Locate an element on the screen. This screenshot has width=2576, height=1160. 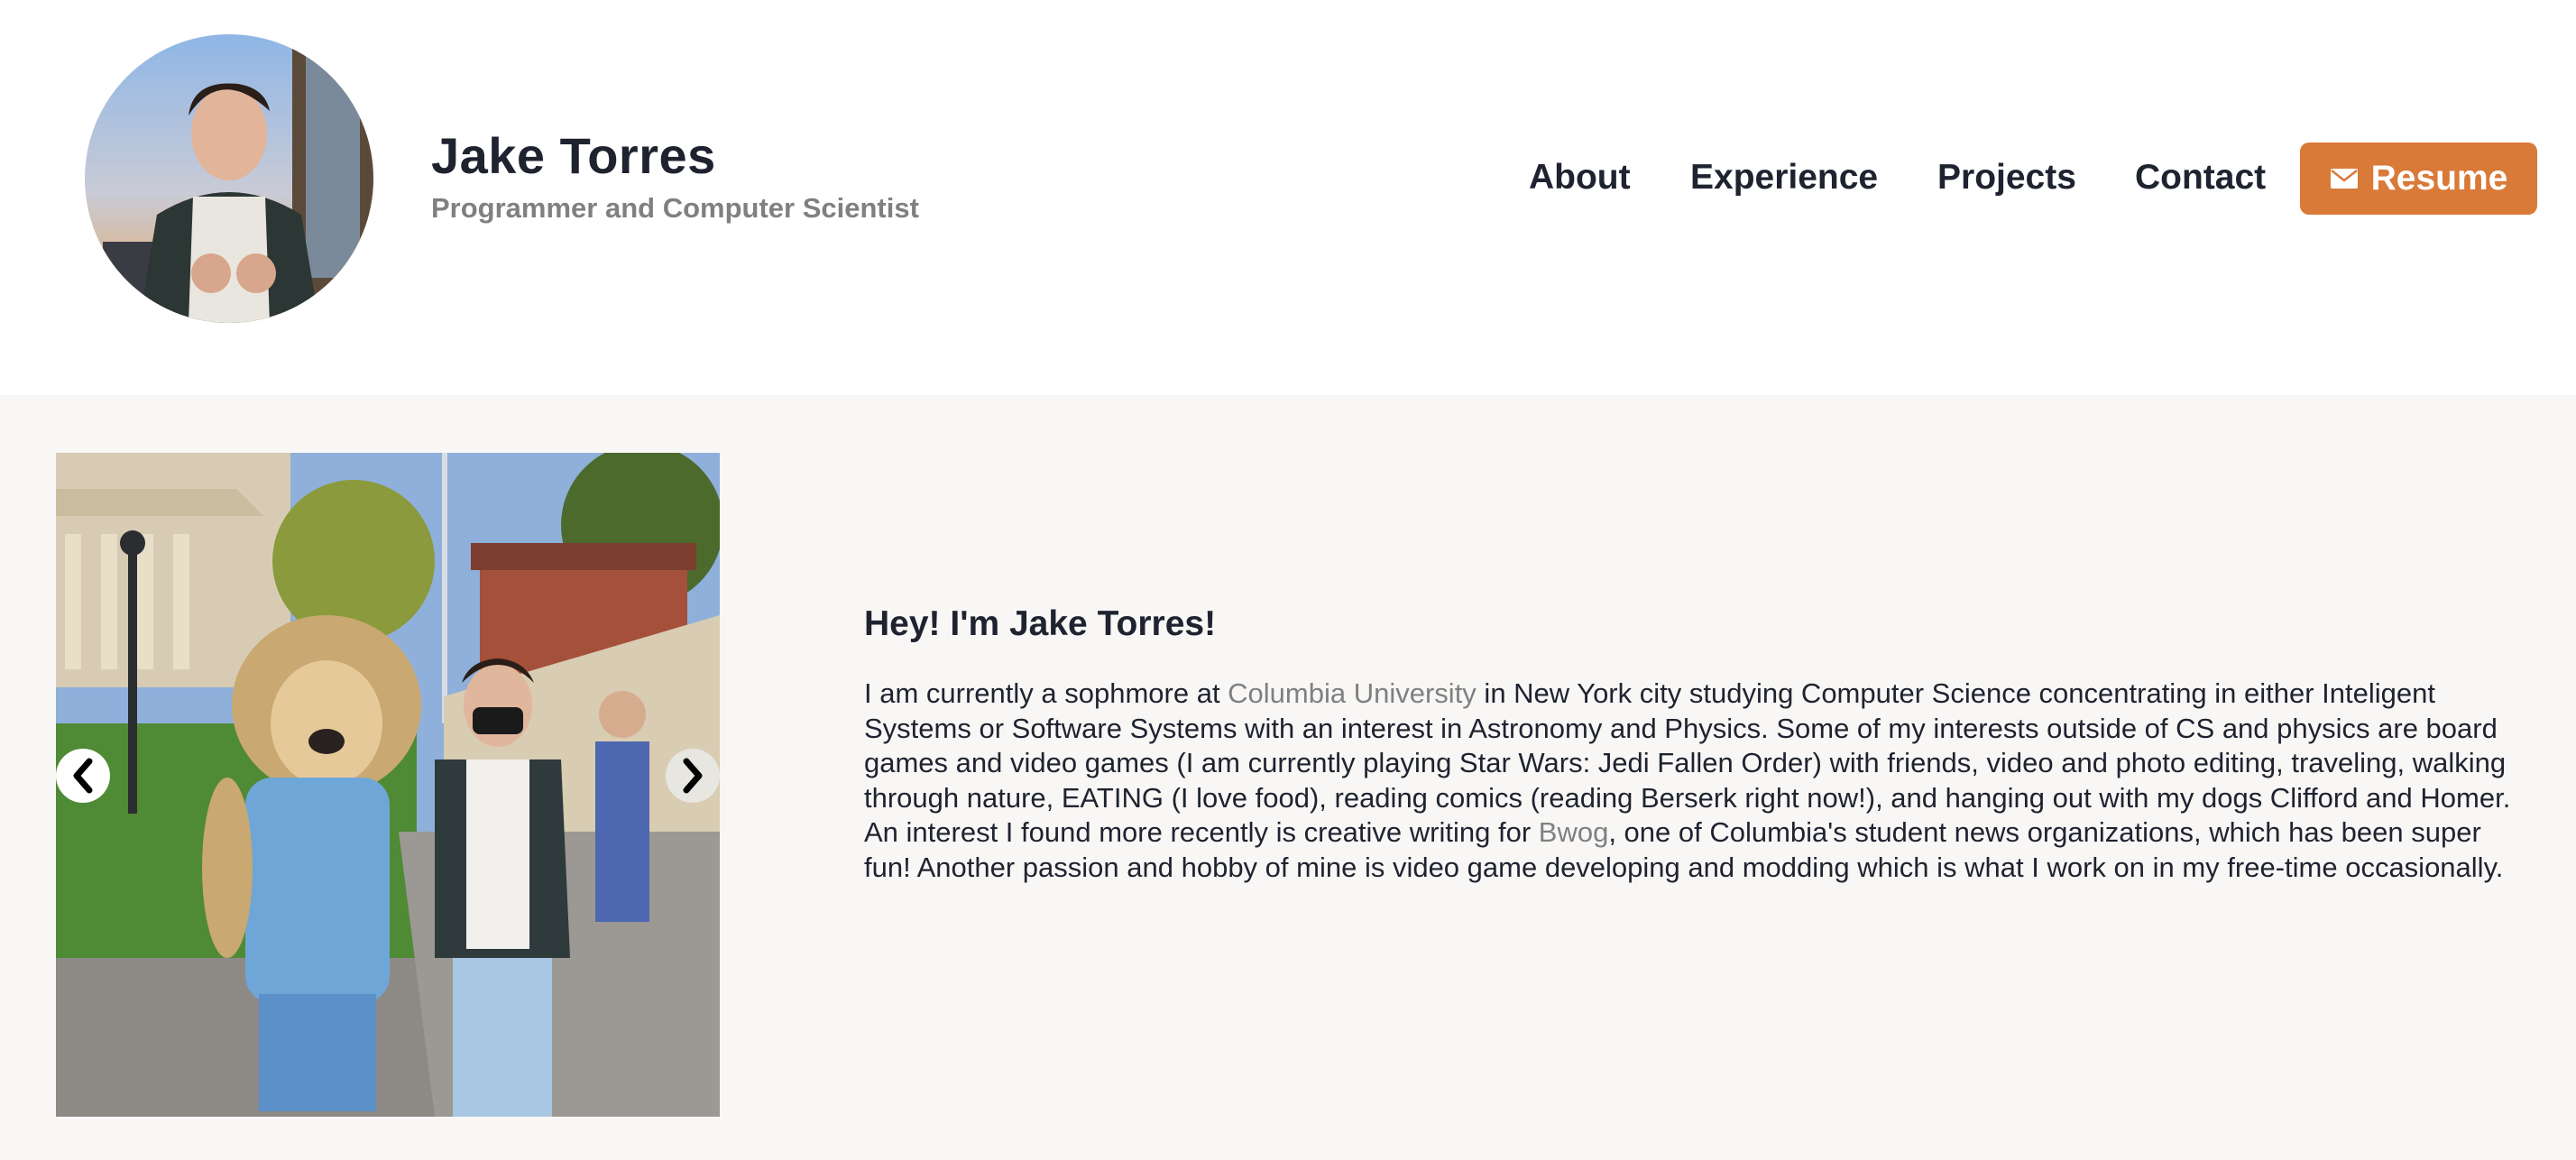
site-tagline: Programmer and Computer Scientist is located at coordinates (675, 208).